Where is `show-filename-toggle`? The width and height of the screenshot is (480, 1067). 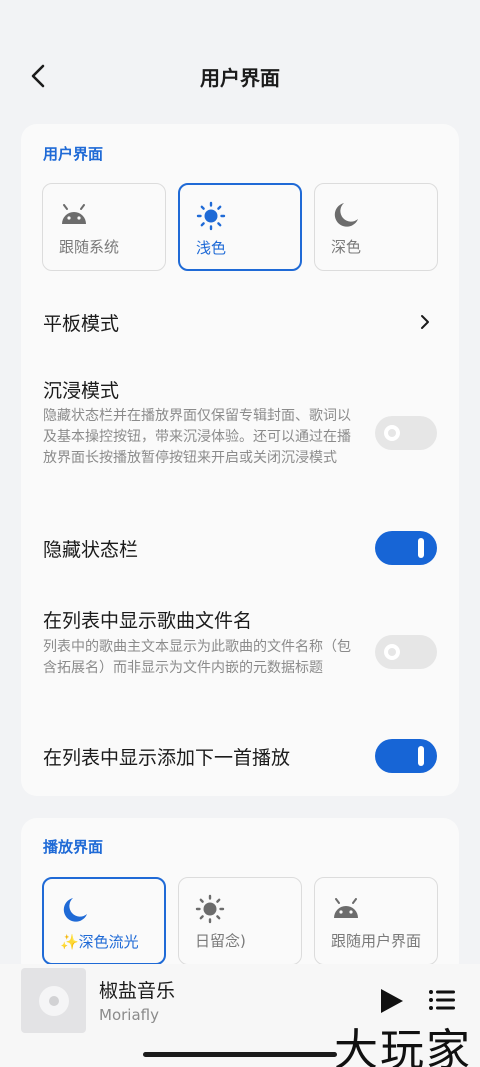 show-filename-toggle is located at coordinates (406, 652).